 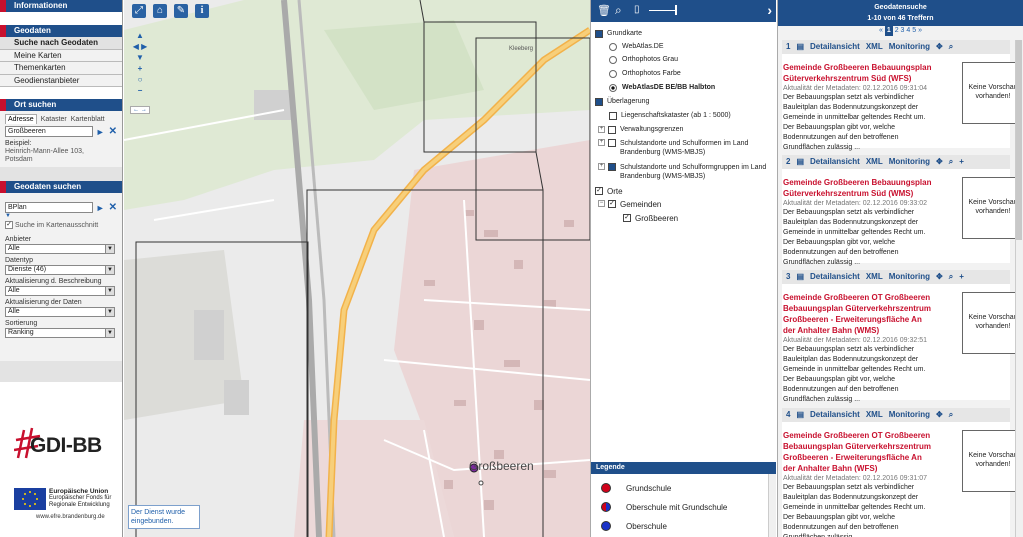 What do you see at coordinates (61, 6) in the screenshot?
I see `info-header: Informationen` at bounding box center [61, 6].